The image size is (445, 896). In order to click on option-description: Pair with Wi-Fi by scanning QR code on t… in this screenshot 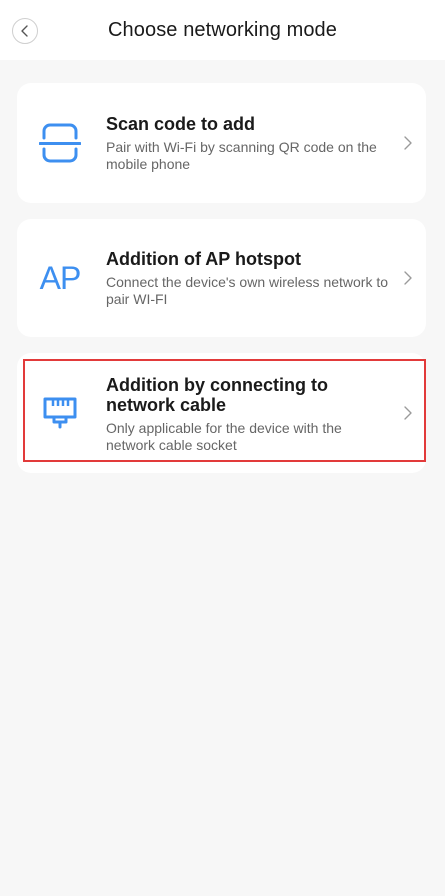, I will do `click(241, 155)`.